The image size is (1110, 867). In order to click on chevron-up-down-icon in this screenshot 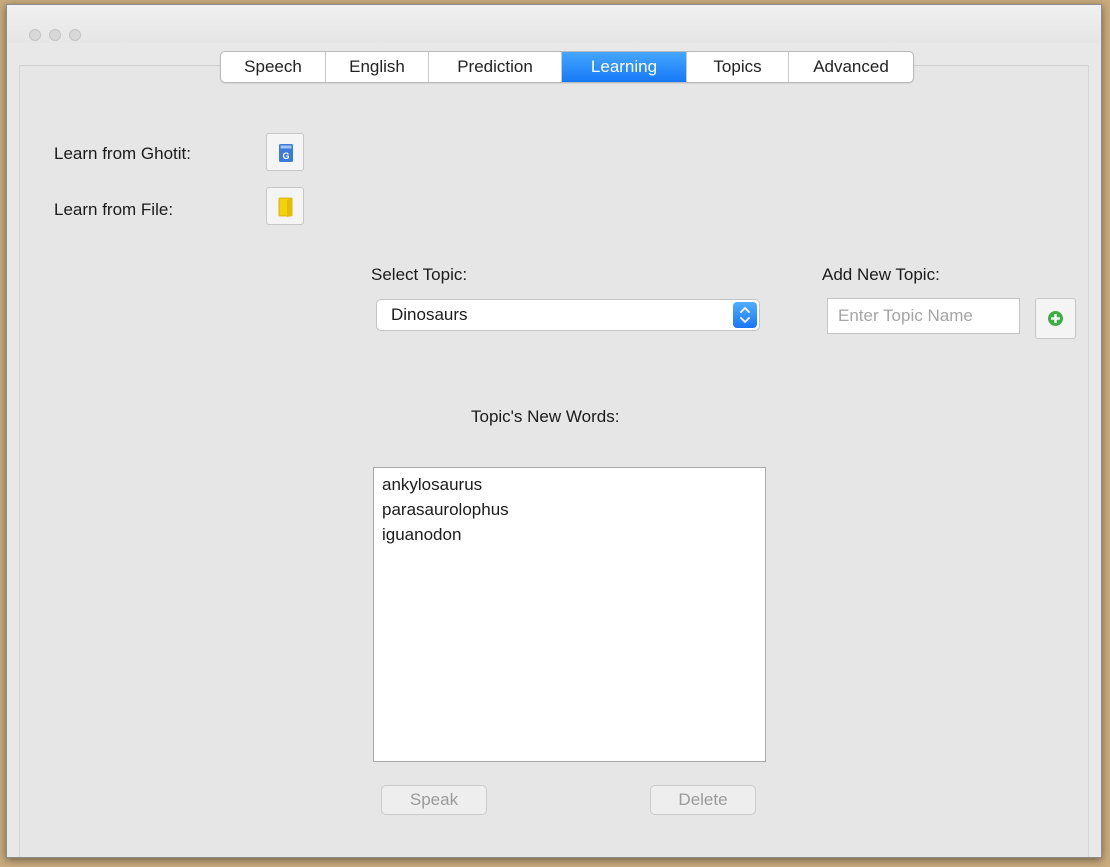, I will do `click(745, 315)`.